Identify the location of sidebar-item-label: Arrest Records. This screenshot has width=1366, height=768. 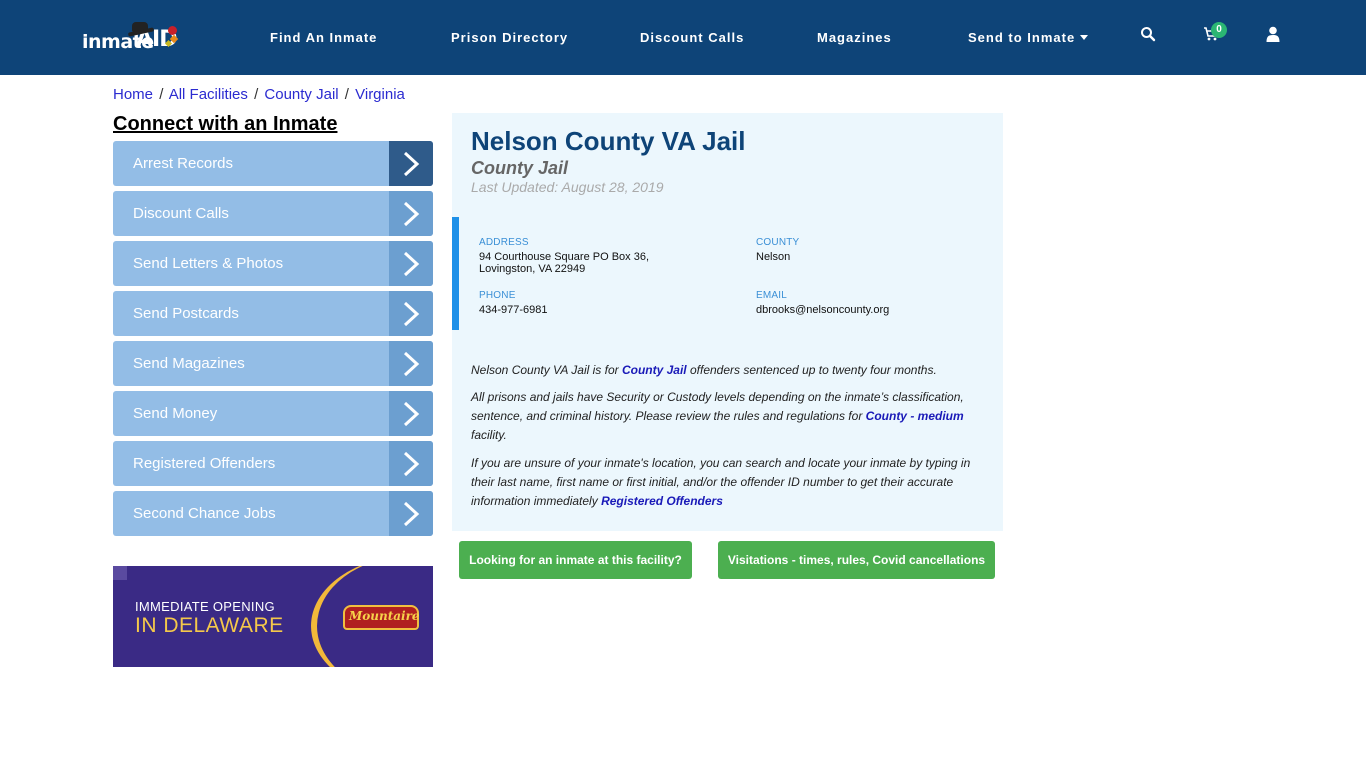
(183, 163).